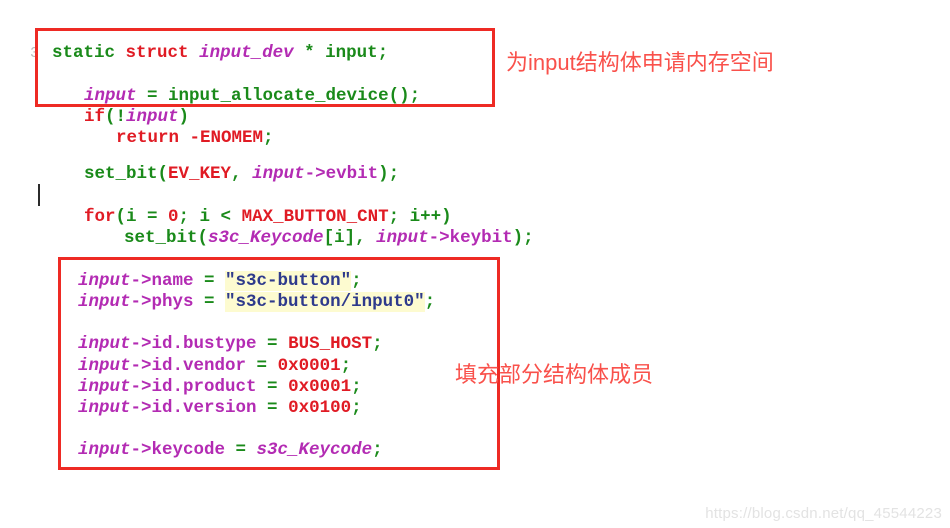 This screenshot has height=528, width=950. Describe the element at coordinates (148, 138) in the screenshot. I see `code-token: return` at that location.